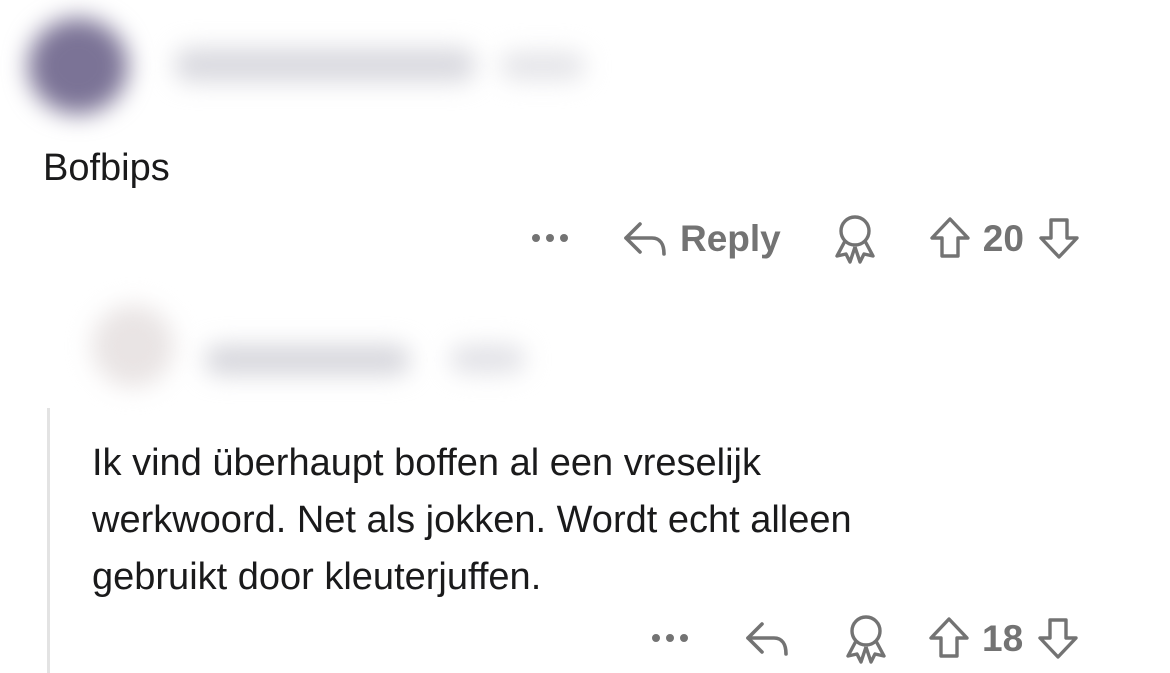 The width and height of the screenshot is (1170, 673). I want to click on comment-1-avatar, so click(78, 66).